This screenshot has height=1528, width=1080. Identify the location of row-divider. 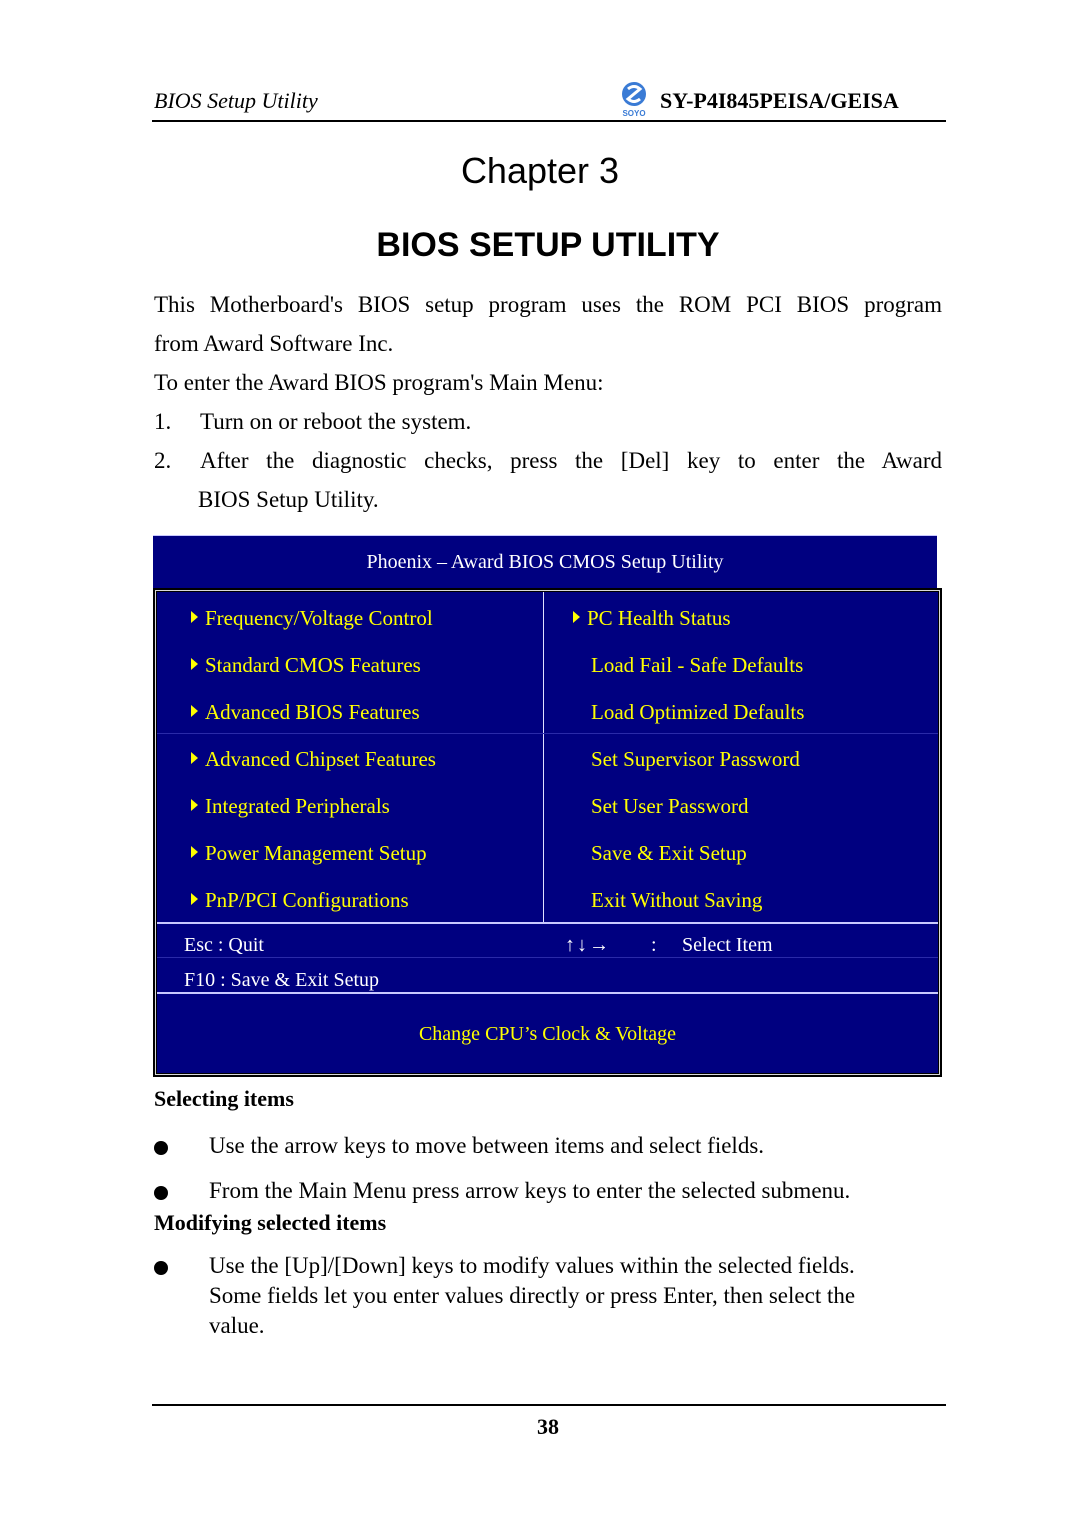
(547, 733).